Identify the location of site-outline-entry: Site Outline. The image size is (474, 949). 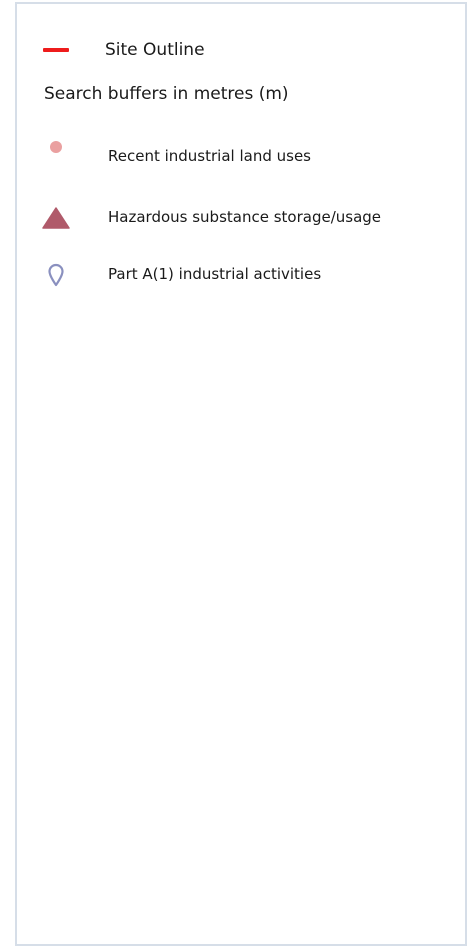
(124, 50).